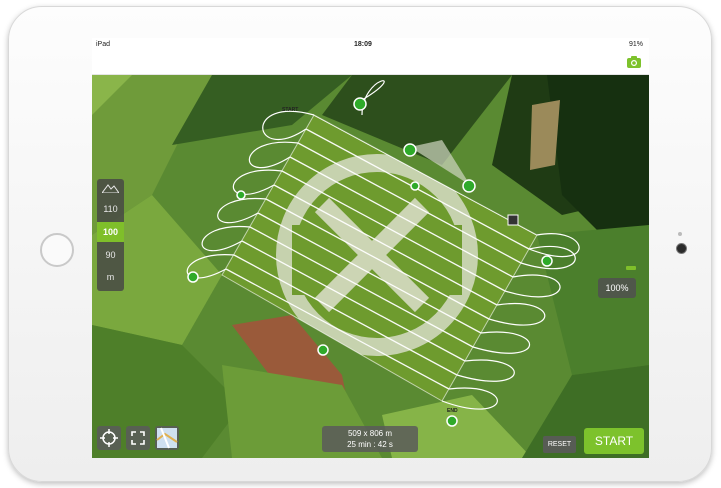 The width and height of the screenshot is (721, 488). I want to click on end-marker-label: END, so click(452, 411).